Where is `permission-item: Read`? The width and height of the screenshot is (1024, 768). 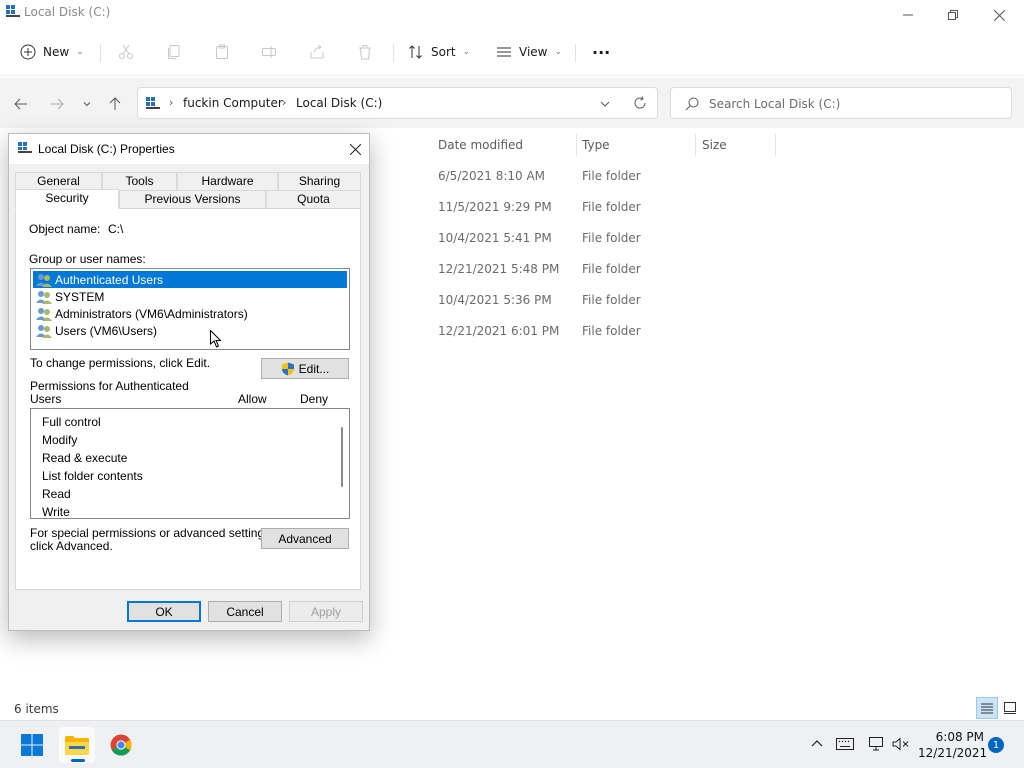
permission-item: Read is located at coordinates (56, 494).